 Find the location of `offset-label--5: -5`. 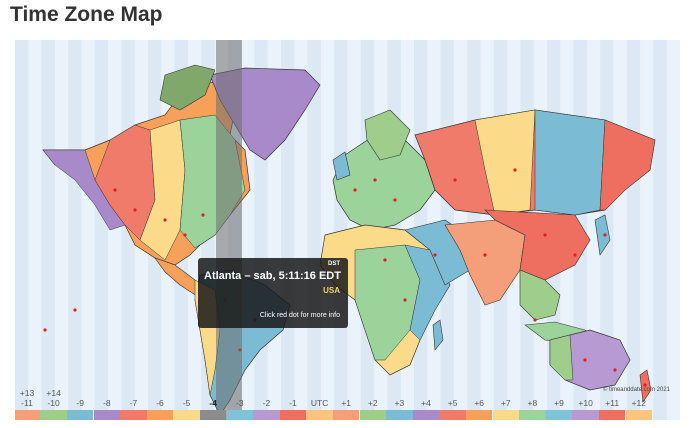

offset-label--5: -5 is located at coordinates (187, 403).